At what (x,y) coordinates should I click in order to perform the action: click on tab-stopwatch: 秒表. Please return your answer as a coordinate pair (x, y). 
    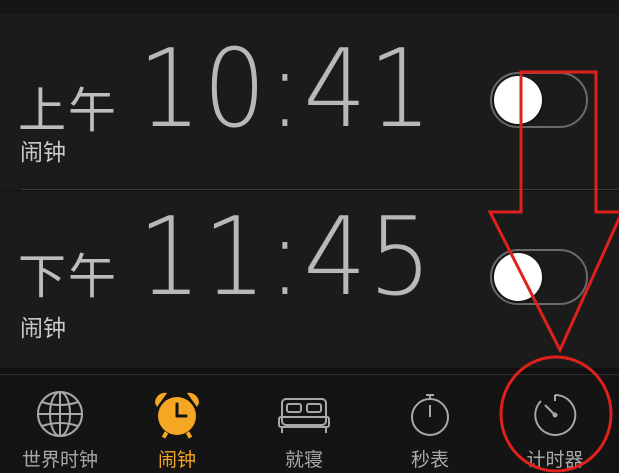
    Looking at the image, I should click on (430, 424).